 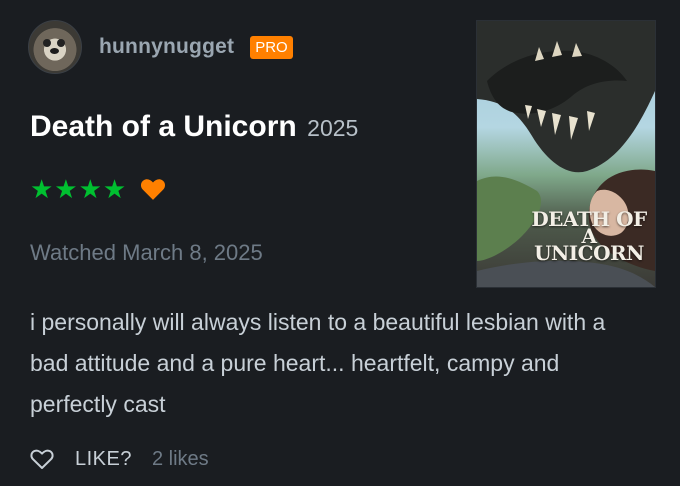 What do you see at coordinates (163, 126) in the screenshot?
I see `film-title: Death of a Unicorn` at bounding box center [163, 126].